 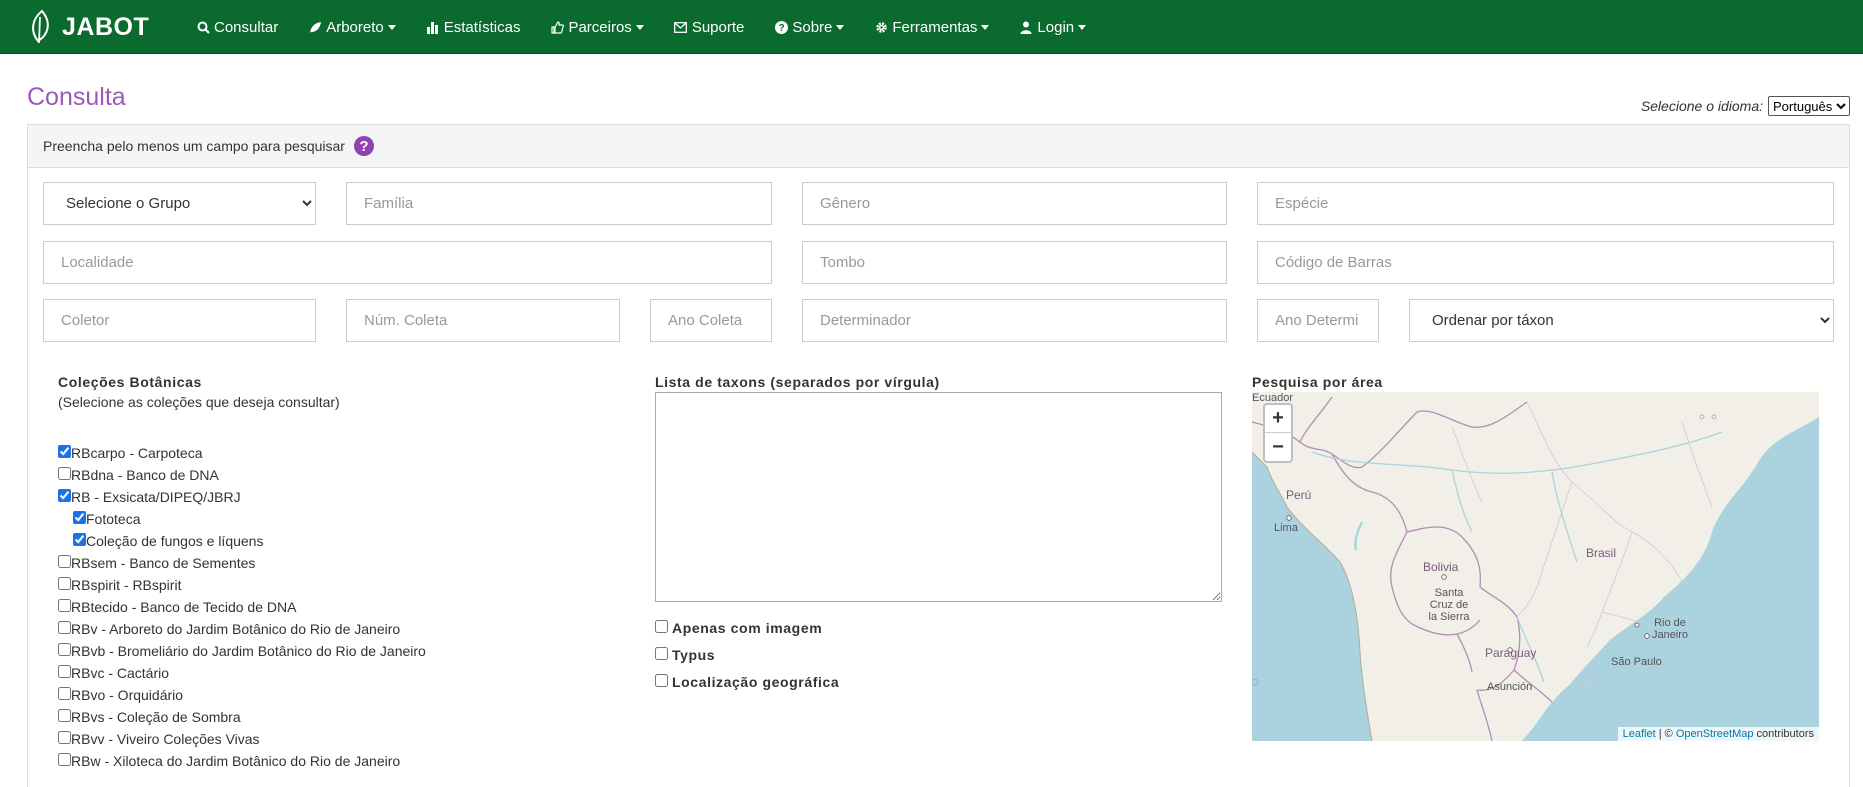 I want to click on option-typus: Typus, so click(x=685, y=655).